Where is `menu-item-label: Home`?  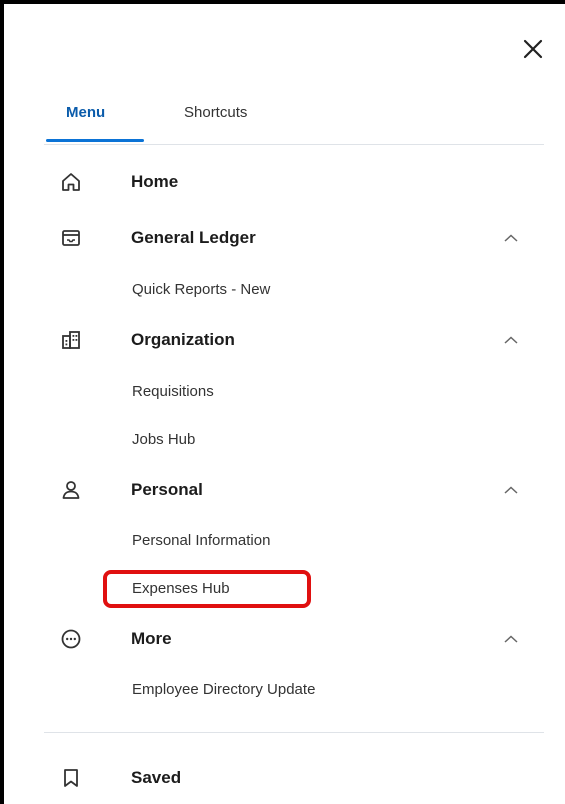
menu-item-label: Home is located at coordinates (155, 181).